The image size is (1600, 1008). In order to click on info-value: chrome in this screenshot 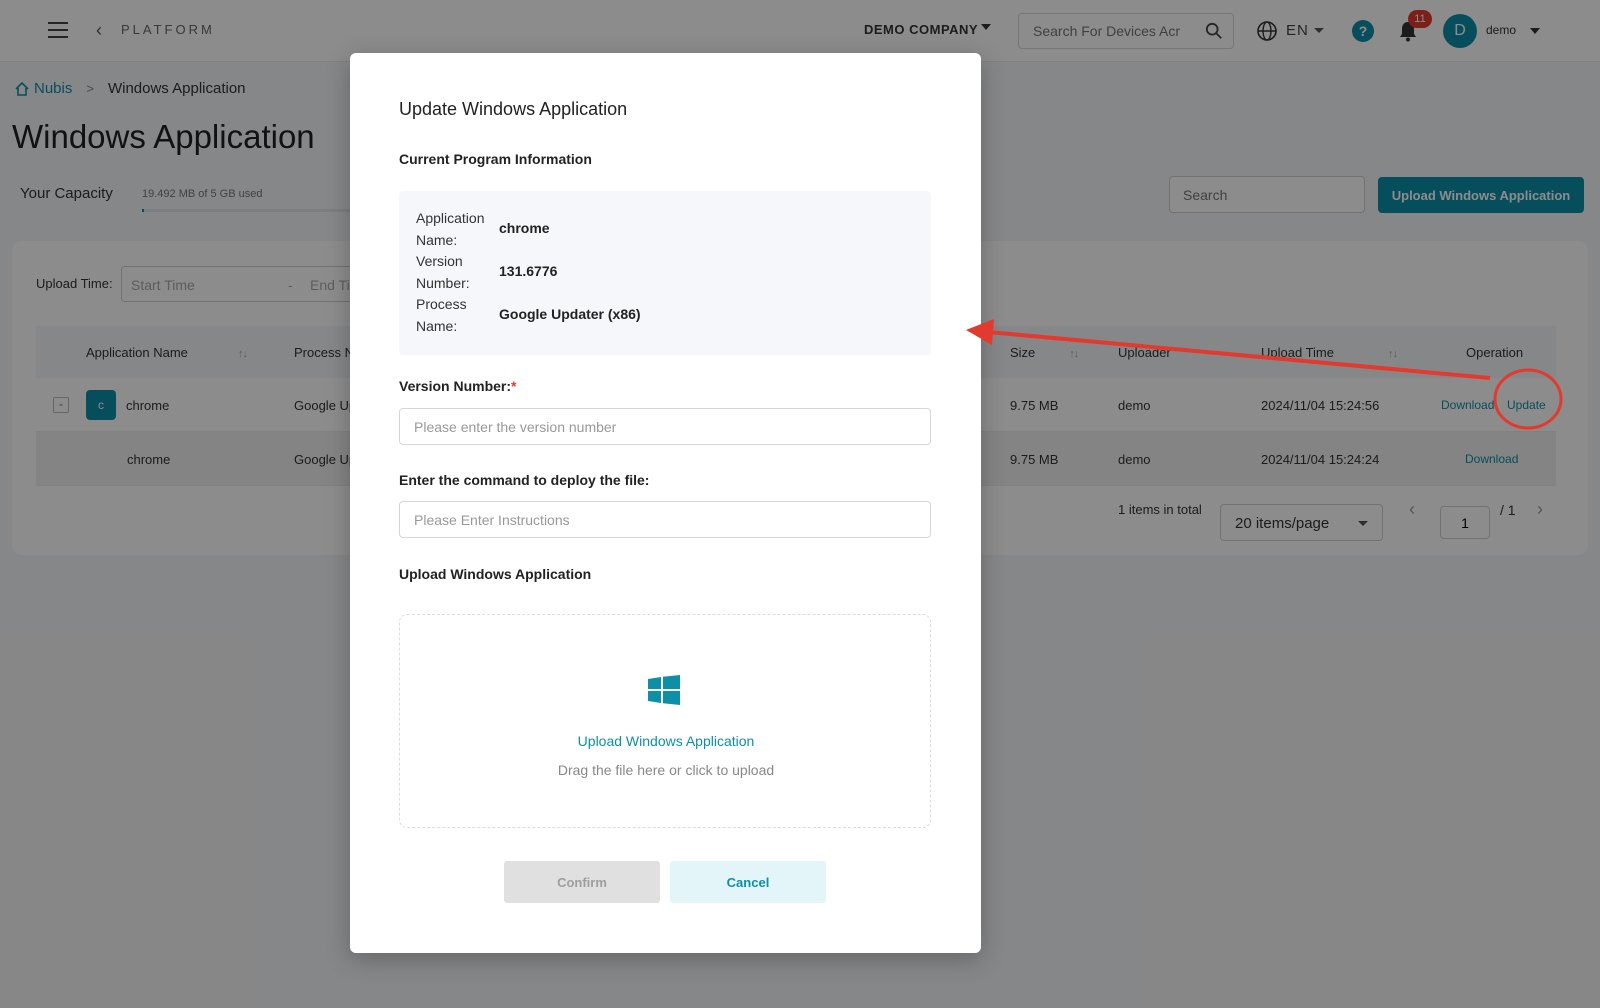, I will do `click(524, 228)`.